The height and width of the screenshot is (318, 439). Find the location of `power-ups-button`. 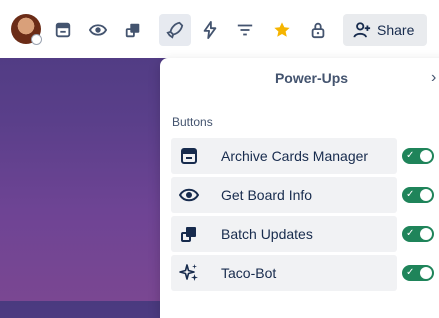

power-ups-button is located at coordinates (175, 30).